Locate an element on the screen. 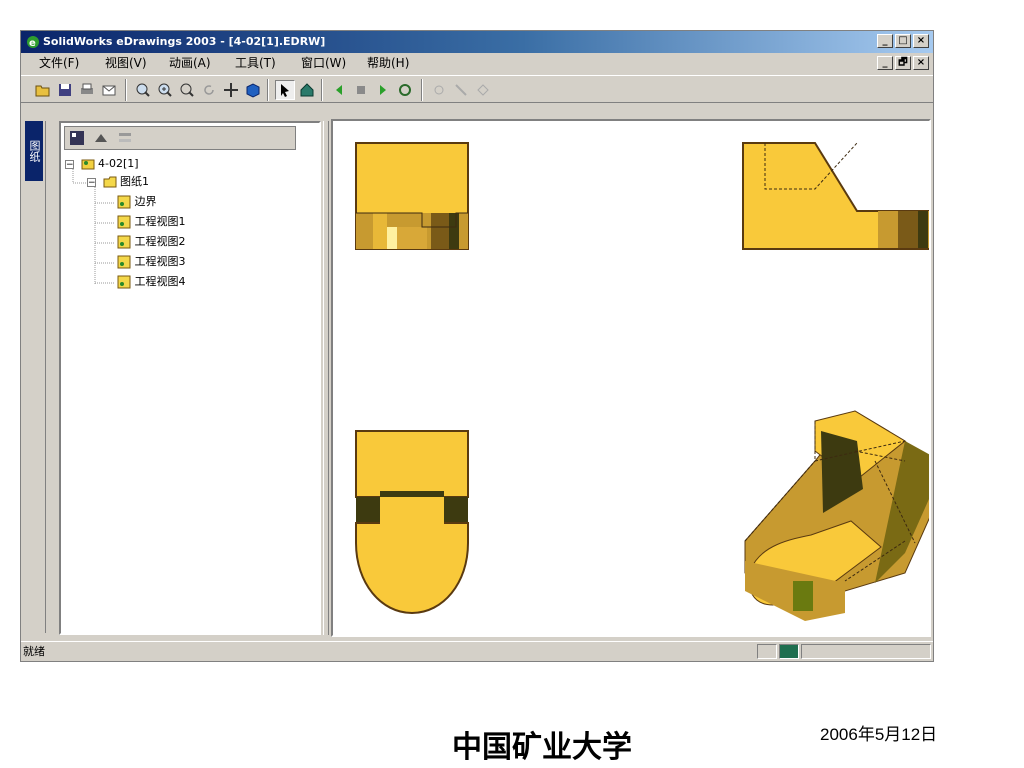 This screenshot has width=1024, height=768. minimize-button: _ is located at coordinates (885, 41).